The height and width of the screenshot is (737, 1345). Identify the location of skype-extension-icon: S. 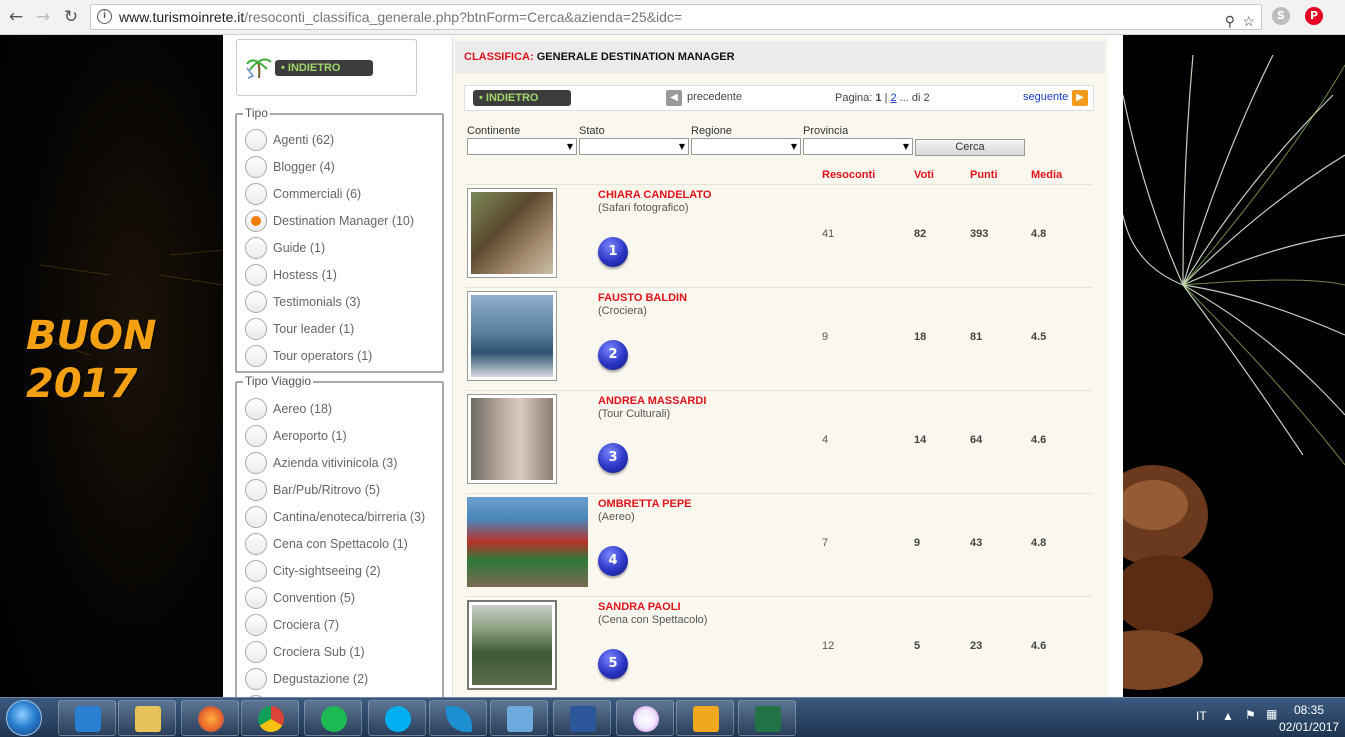
(1281, 16).